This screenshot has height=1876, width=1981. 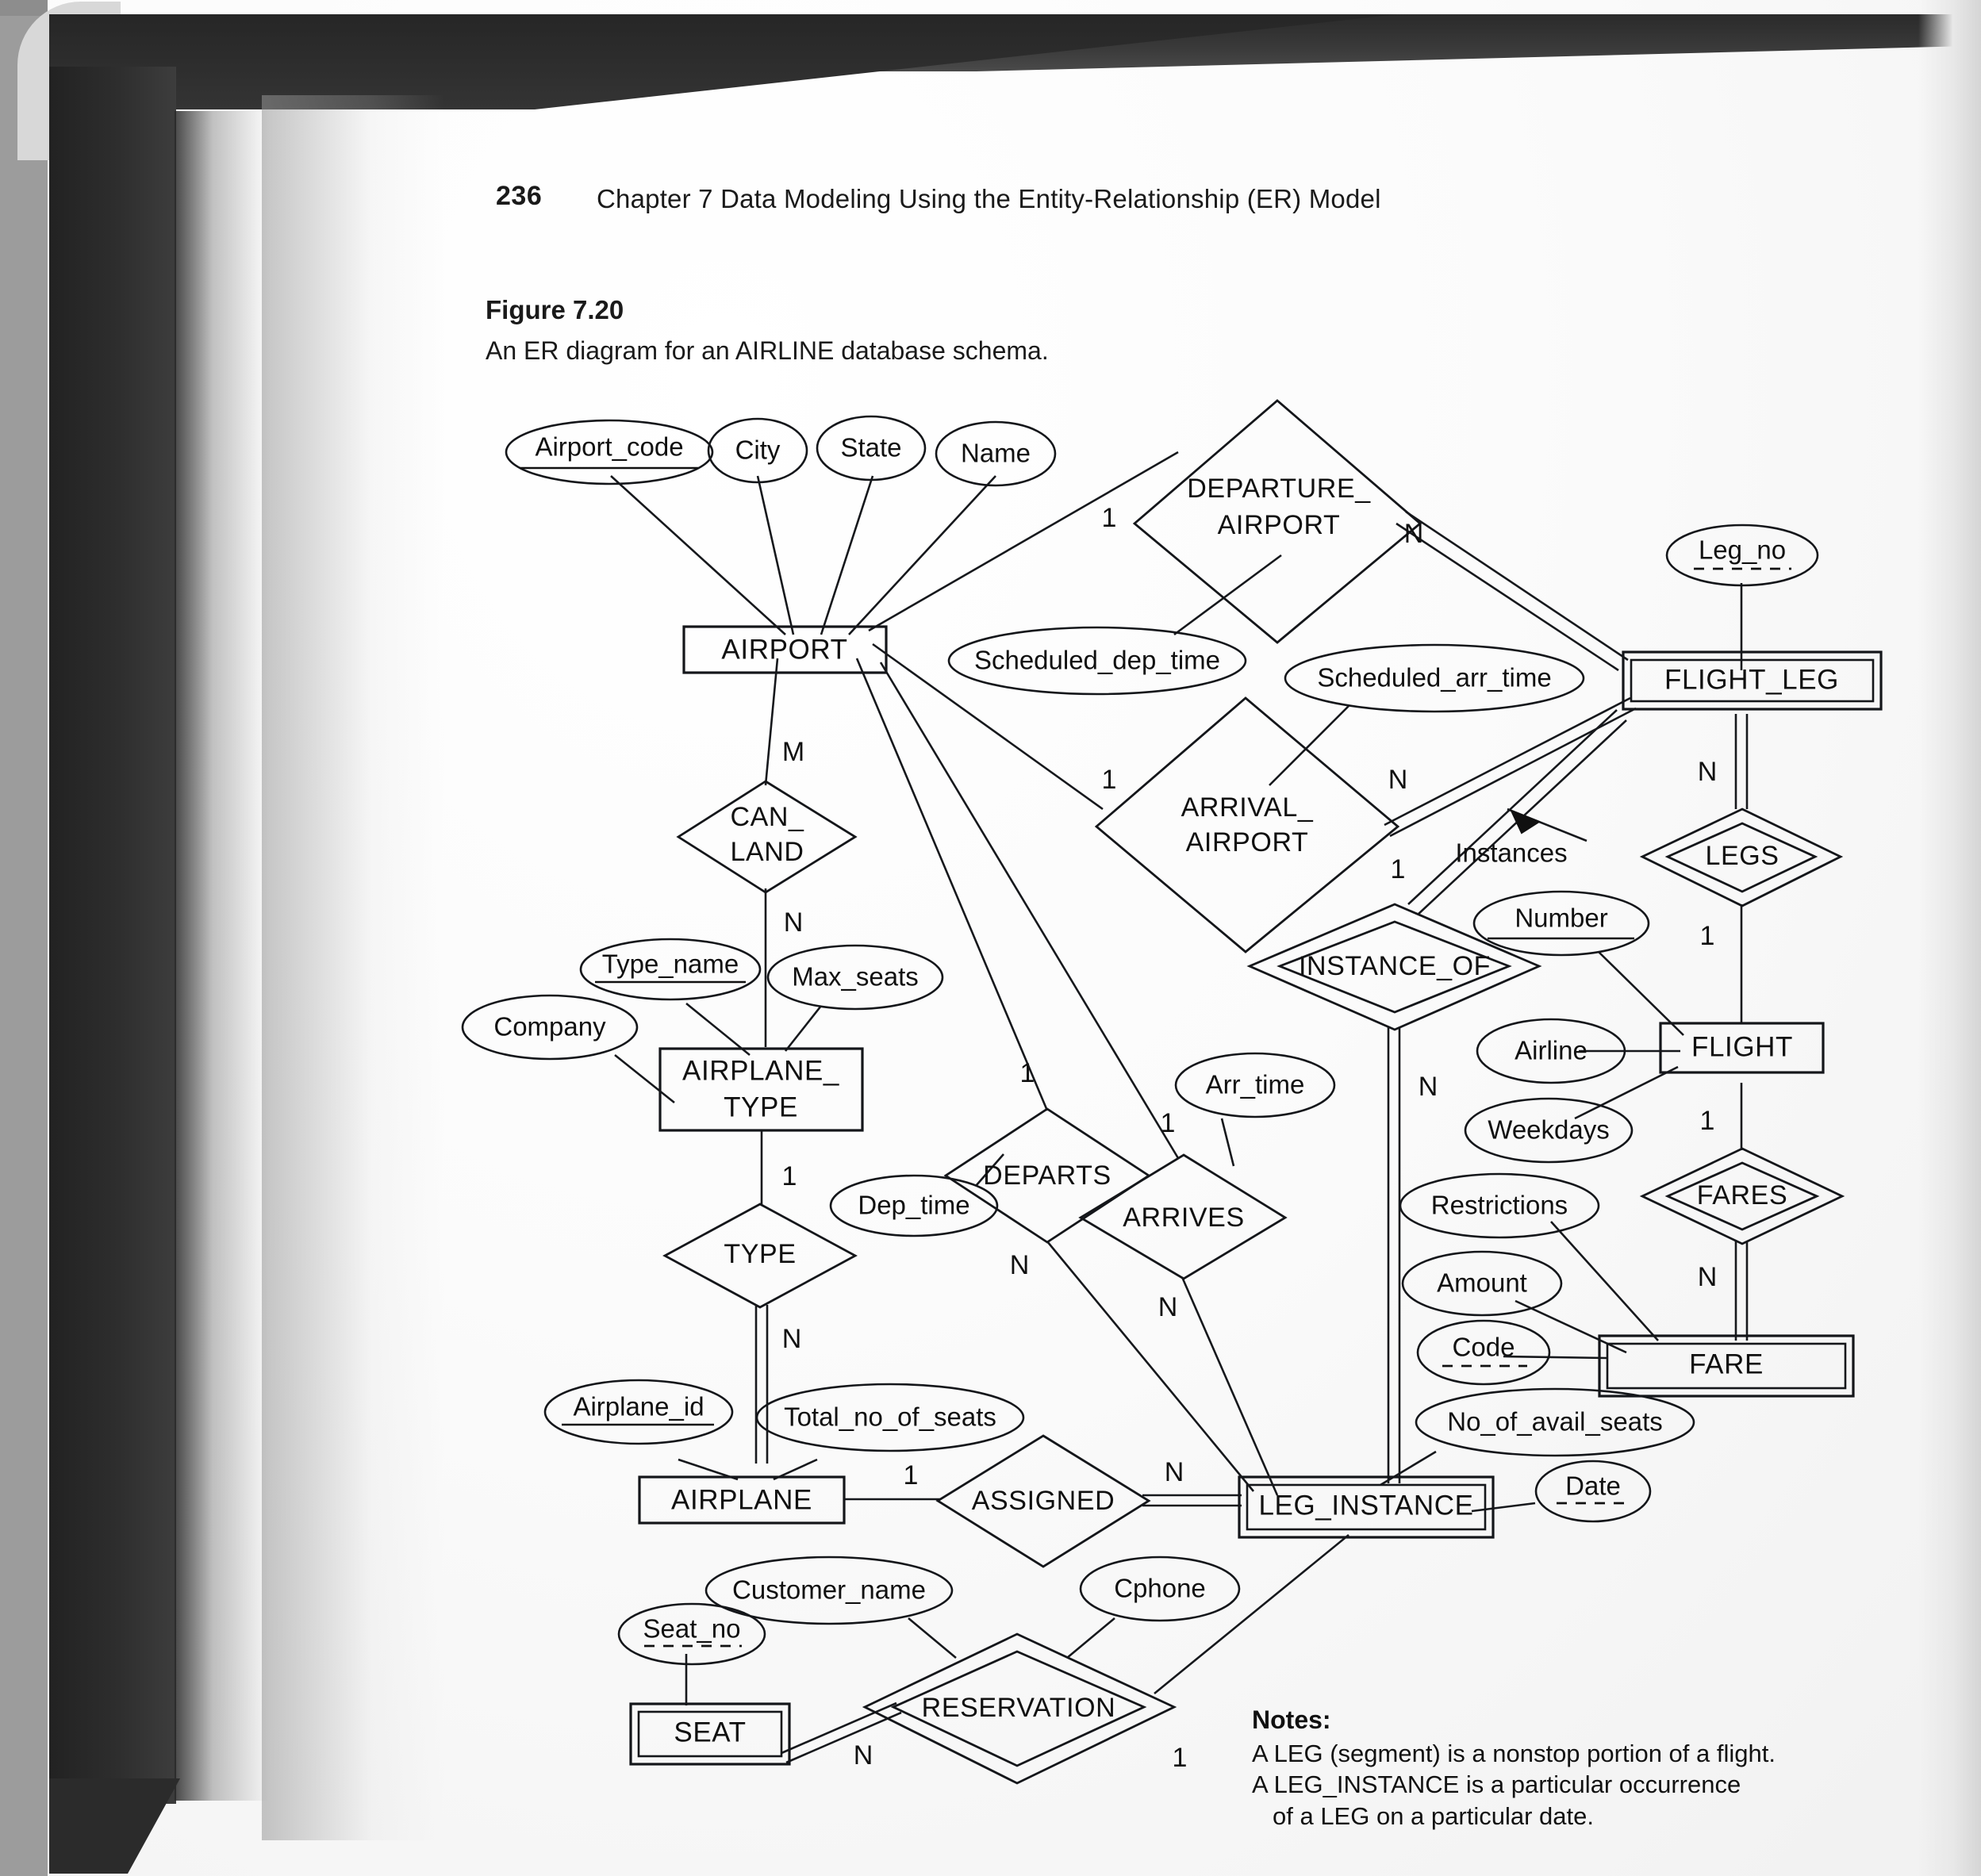 What do you see at coordinates (1434, 678) in the screenshot?
I see `attribute-scheduled-arr-time: Scheduled_arr_time` at bounding box center [1434, 678].